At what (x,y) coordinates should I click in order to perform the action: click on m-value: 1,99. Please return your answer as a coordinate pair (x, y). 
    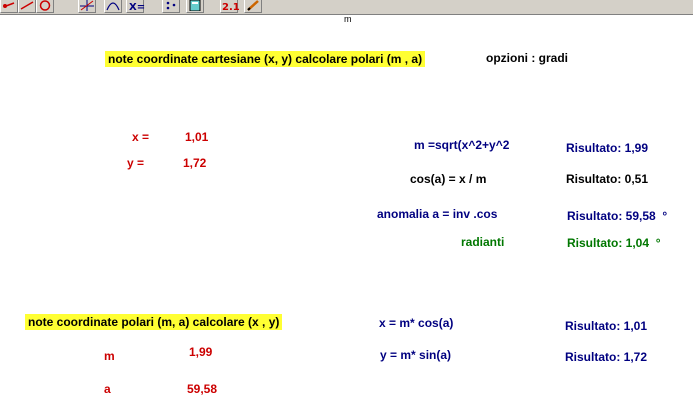
    Looking at the image, I should click on (200, 352).